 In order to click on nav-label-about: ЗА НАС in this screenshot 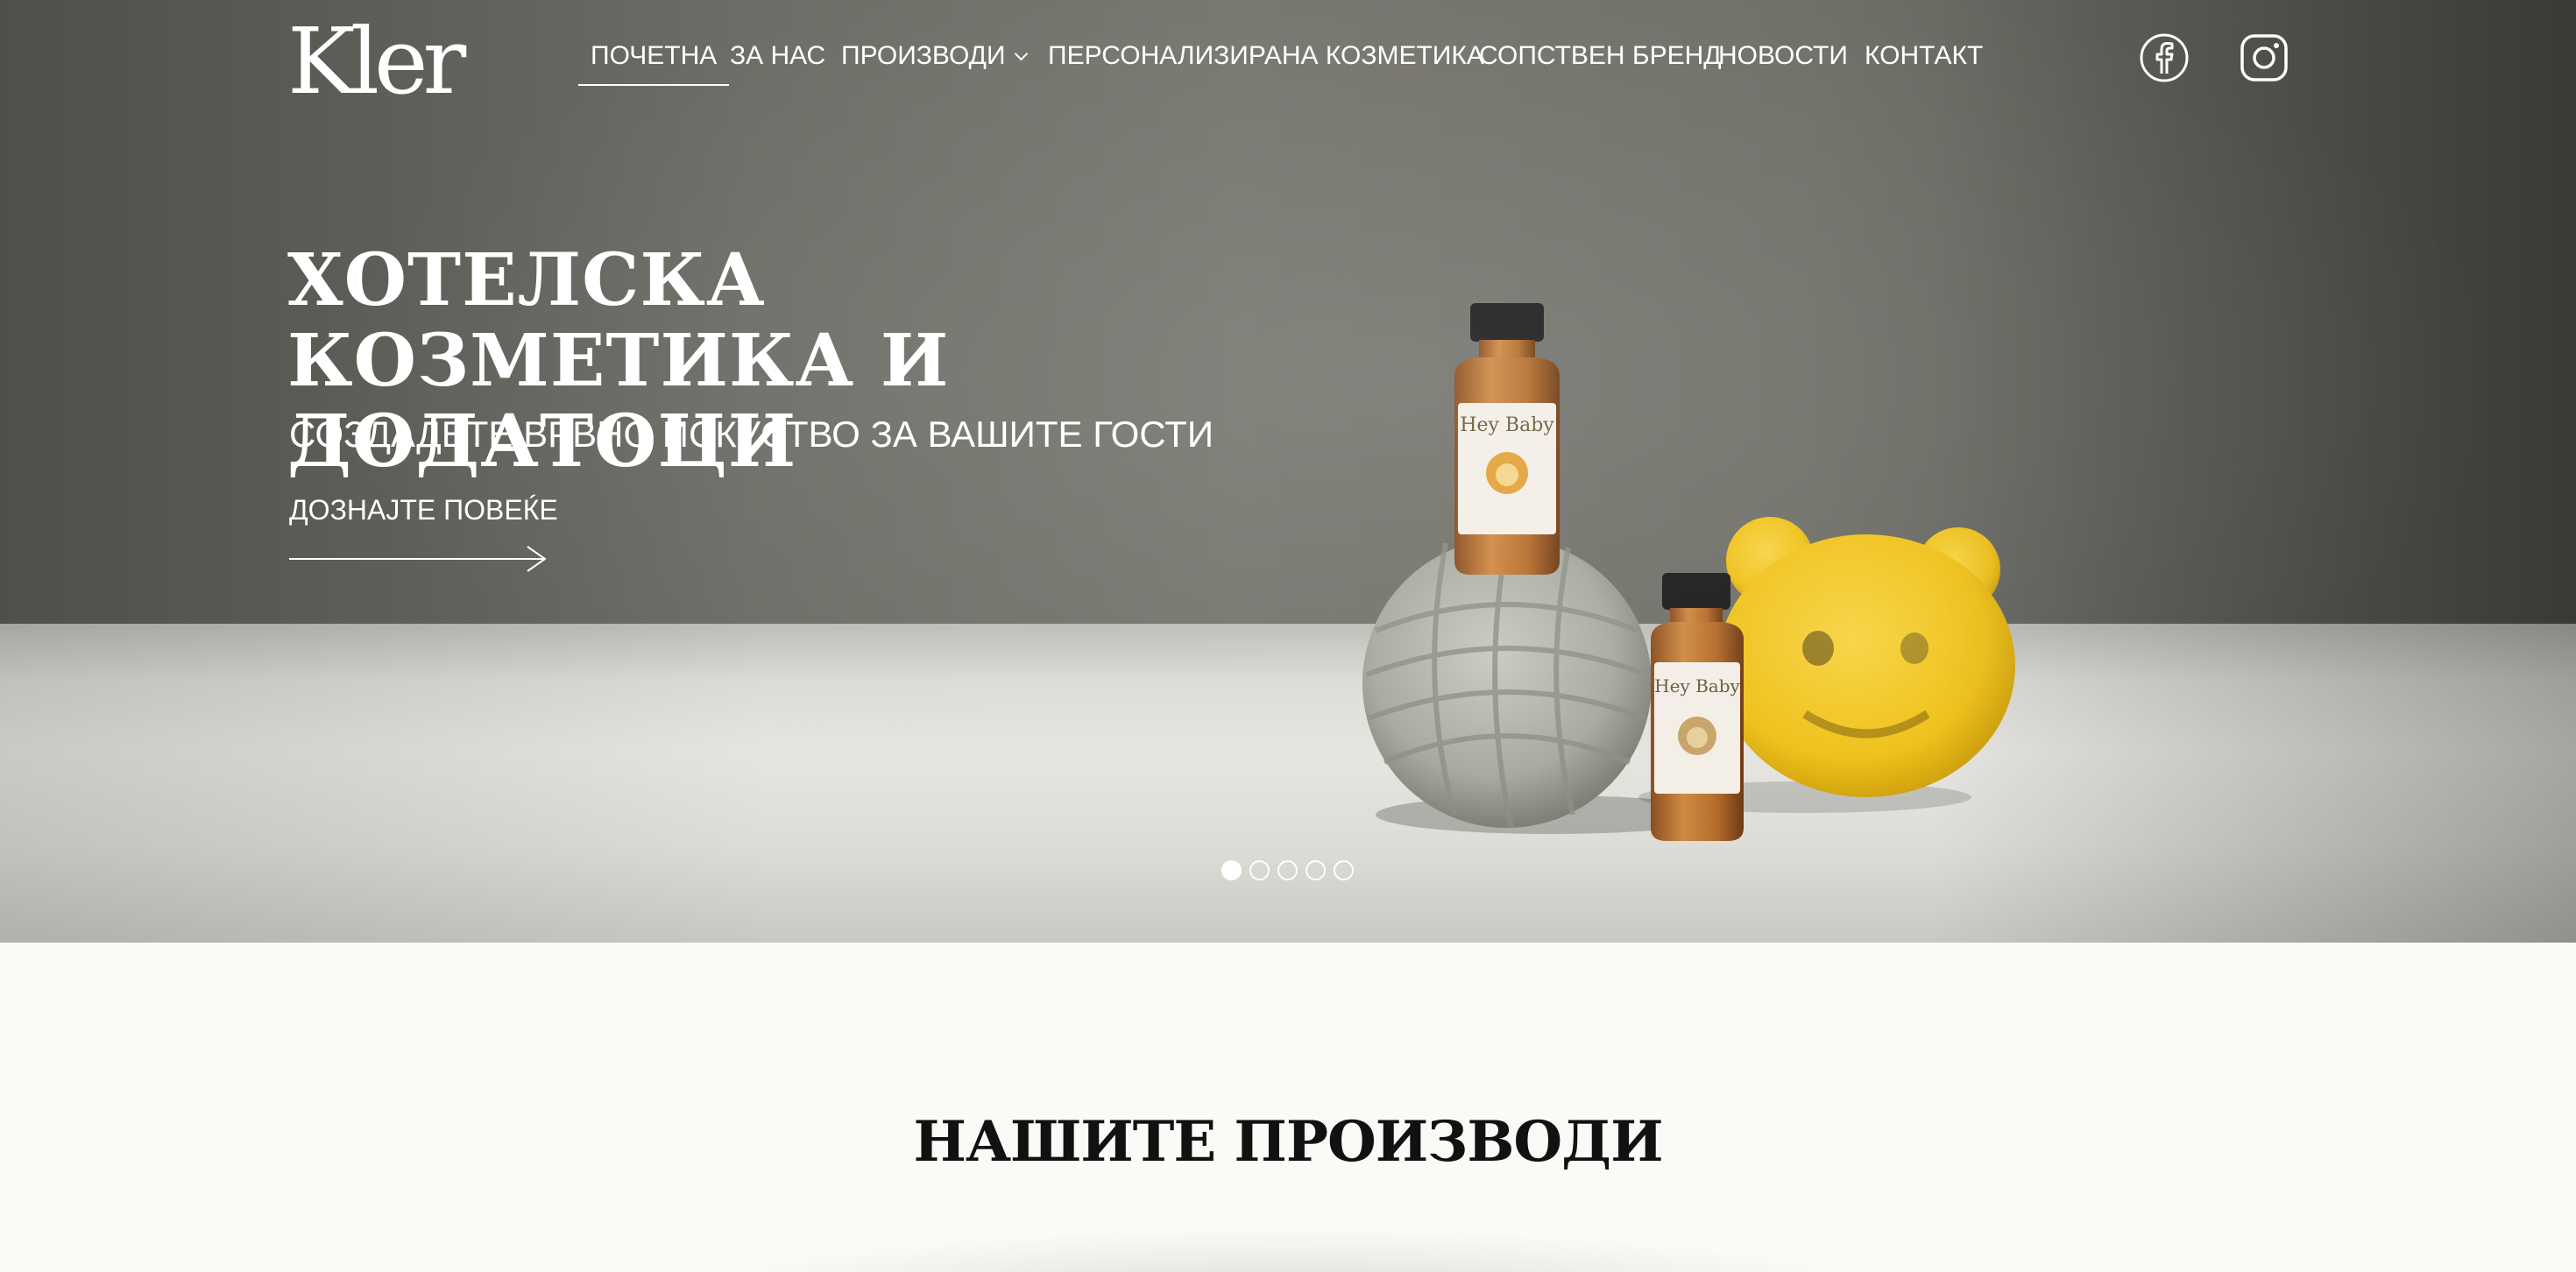, I will do `click(778, 56)`.